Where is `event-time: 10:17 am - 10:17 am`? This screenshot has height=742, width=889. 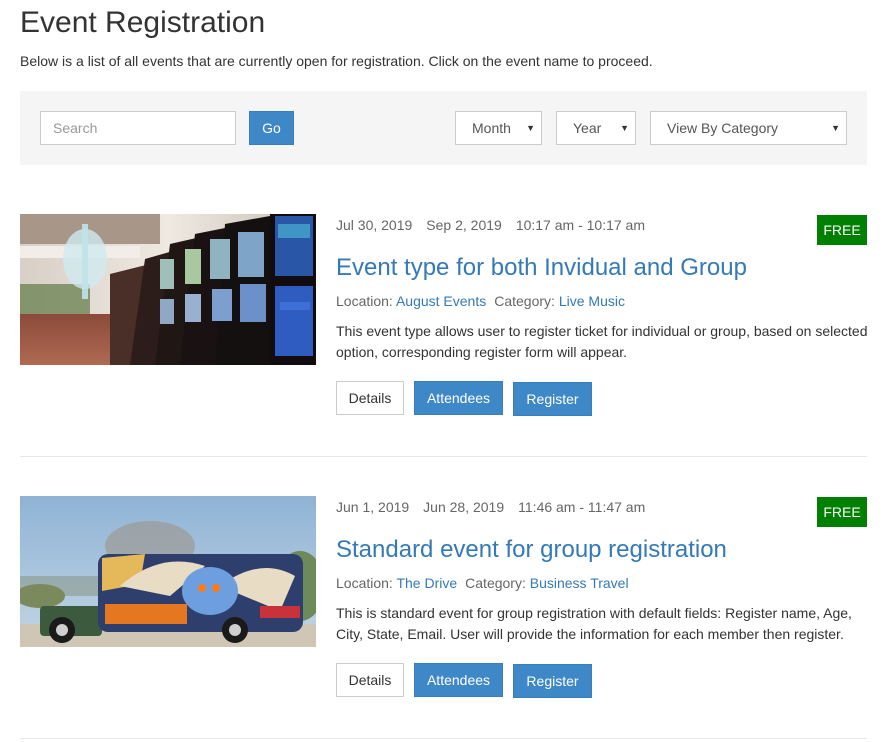
event-time: 10:17 am - 10:17 am is located at coordinates (580, 225).